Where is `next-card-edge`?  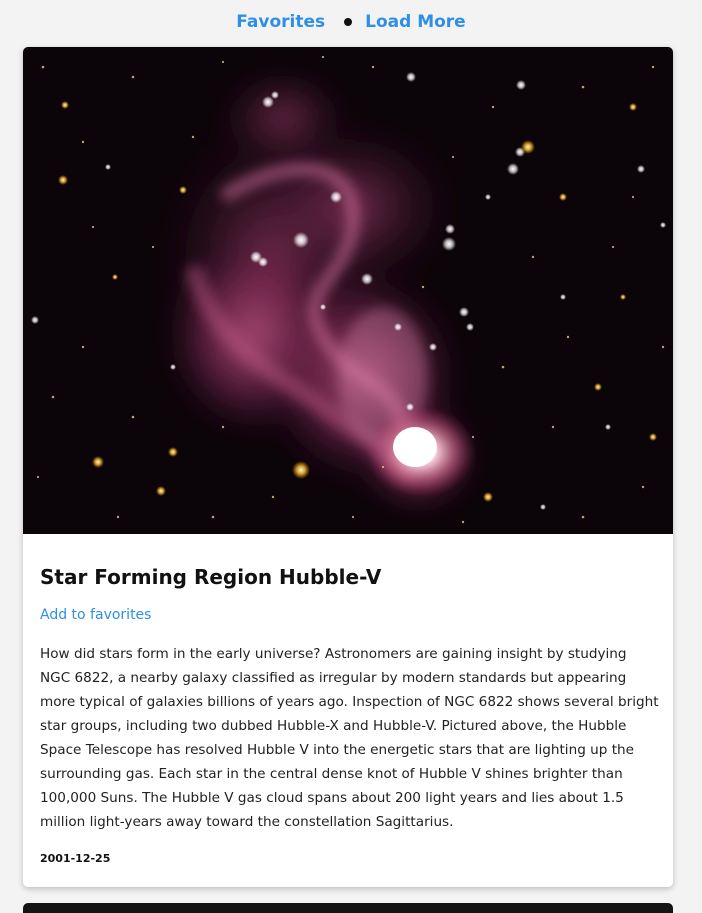
next-card-edge is located at coordinates (348, 908).